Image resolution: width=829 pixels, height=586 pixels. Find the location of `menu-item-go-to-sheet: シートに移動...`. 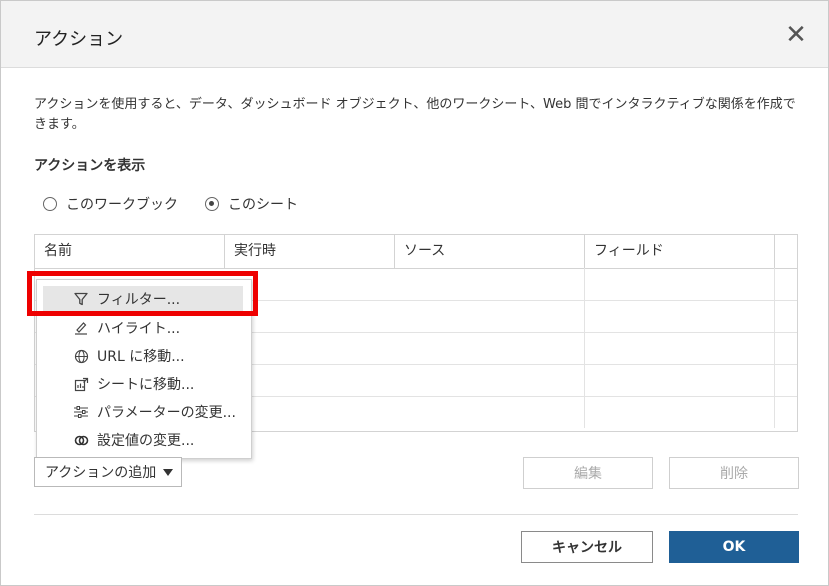

menu-item-go-to-sheet: シートに移動... is located at coordinates (143, 384).